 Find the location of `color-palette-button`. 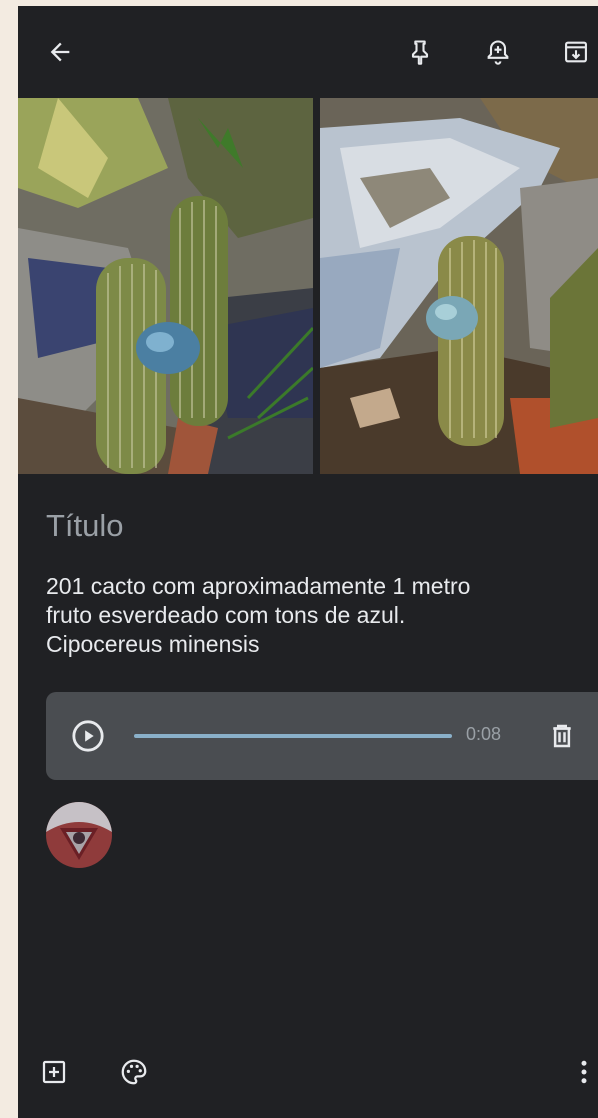

color-palette-button is located at coordinates (134, 1072).